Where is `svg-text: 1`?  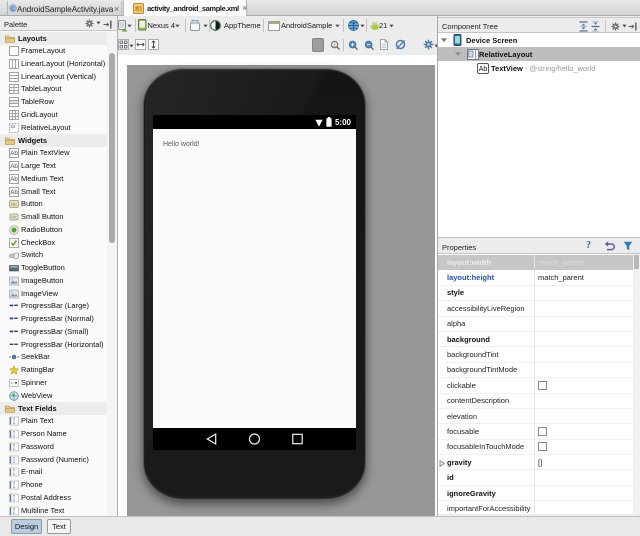 svg-text: 1 is located at coordinates (334, 44).